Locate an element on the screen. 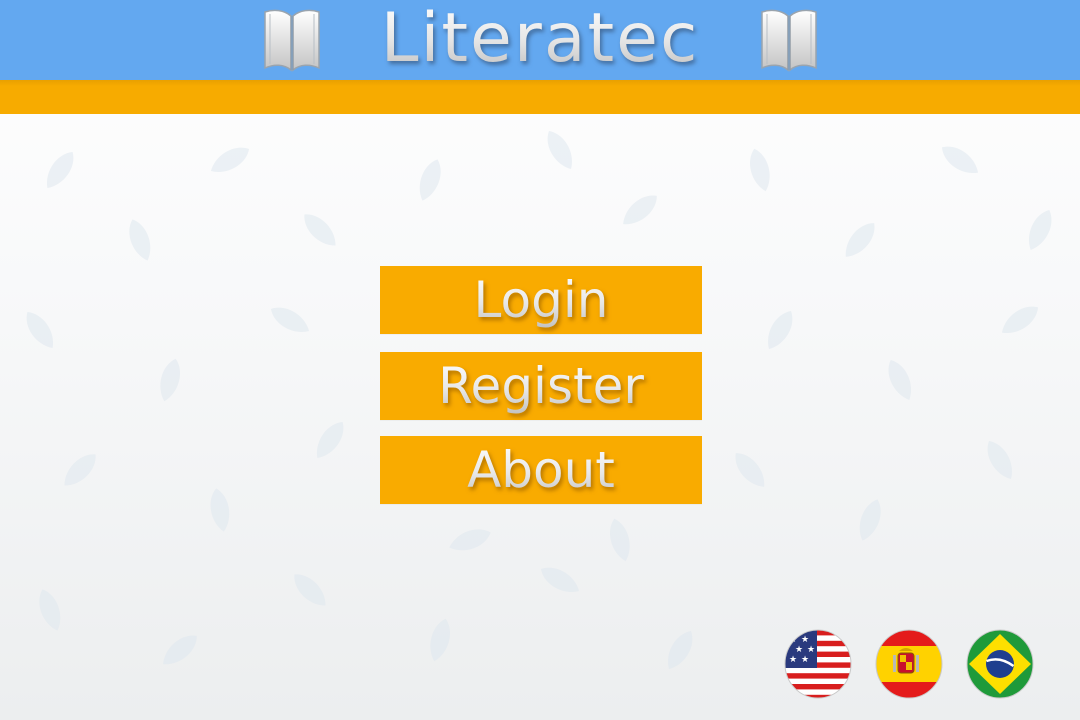 Image resolution: width=1080 pixels, height=720 pixels. about-button: About is located at coordinates (541, 470).